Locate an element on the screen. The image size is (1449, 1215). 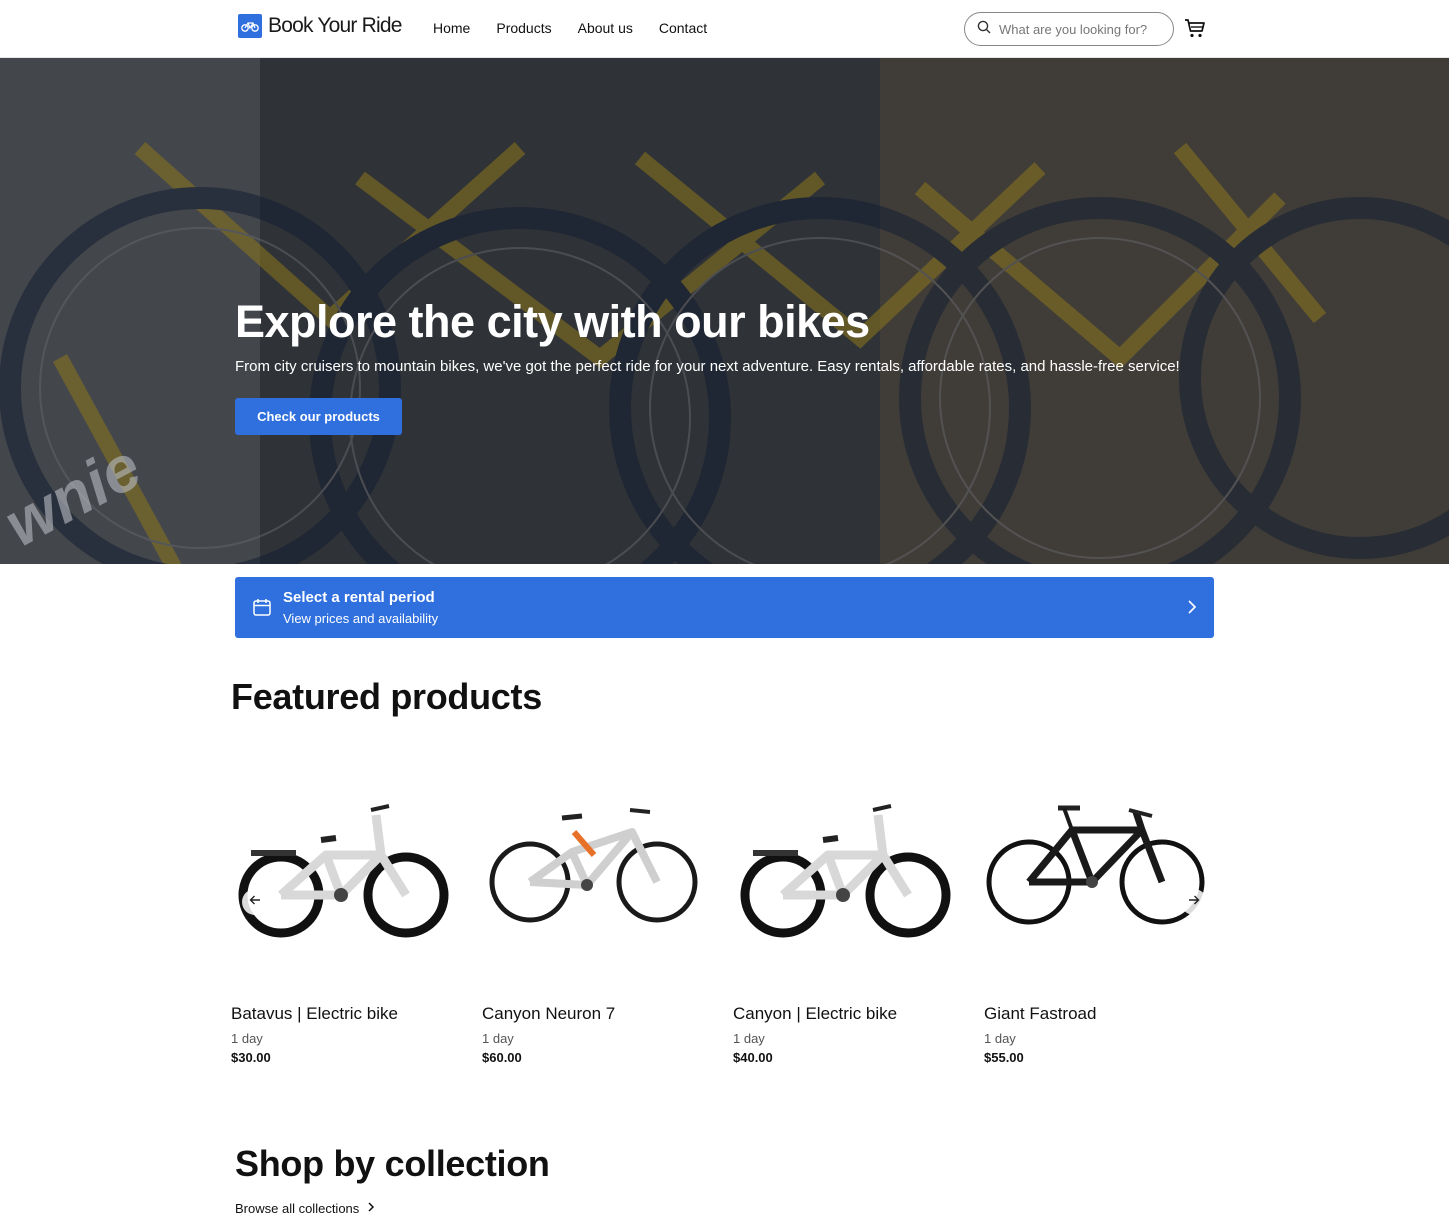
nav-about-us: About us is located at coordinates (605, 28).